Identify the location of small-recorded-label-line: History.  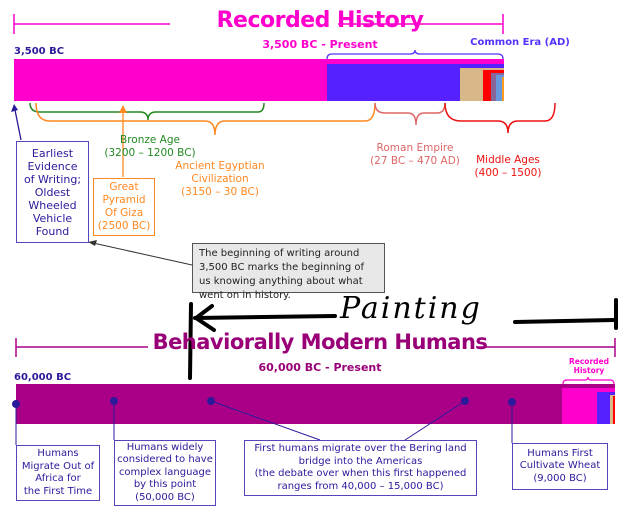
(589, 370).